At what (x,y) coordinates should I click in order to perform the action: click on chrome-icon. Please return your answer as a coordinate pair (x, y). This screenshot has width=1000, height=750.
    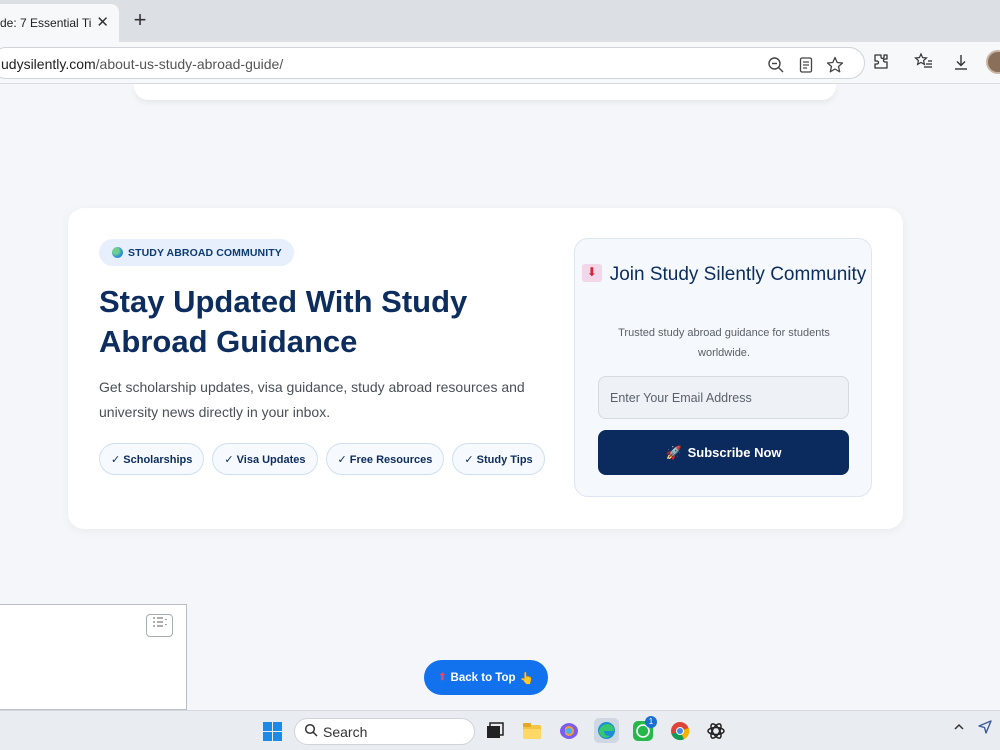
    Looking at the image, I should click on (680, 731).